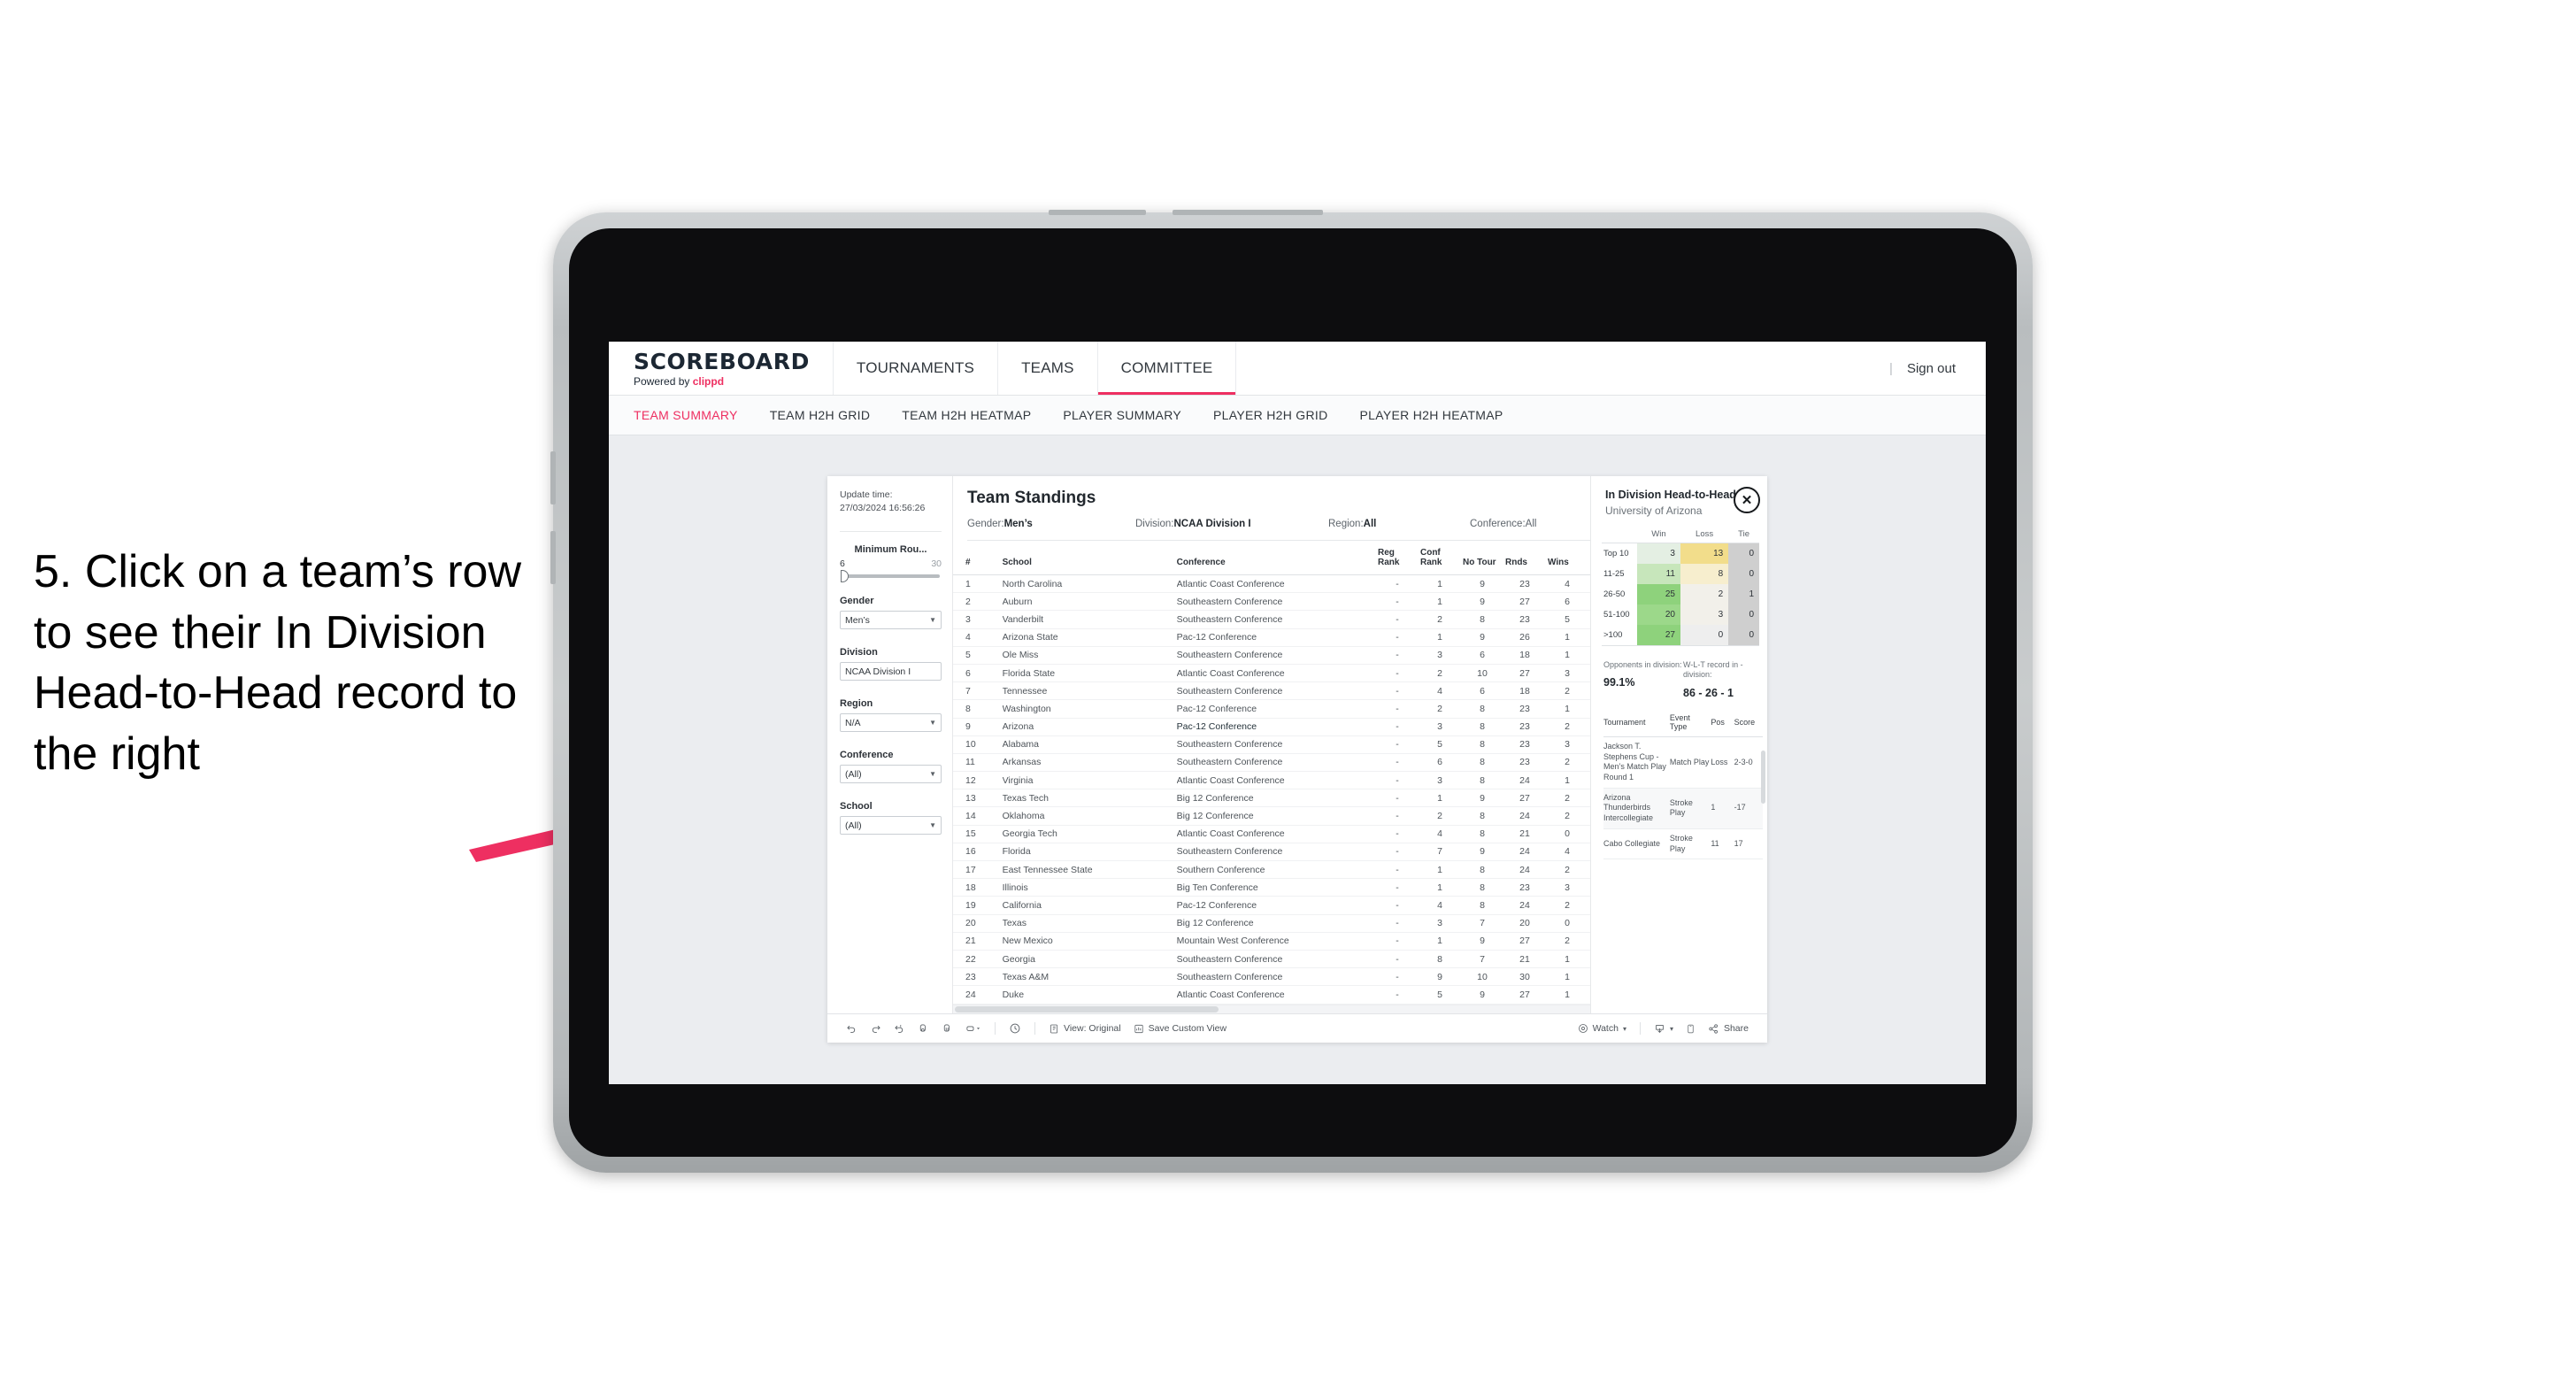 This screenshot has height=1386, width=2576. Describe the element at coordinates (1526, 959) in the screenshot. I see `rnds-cell: 21` at that location.